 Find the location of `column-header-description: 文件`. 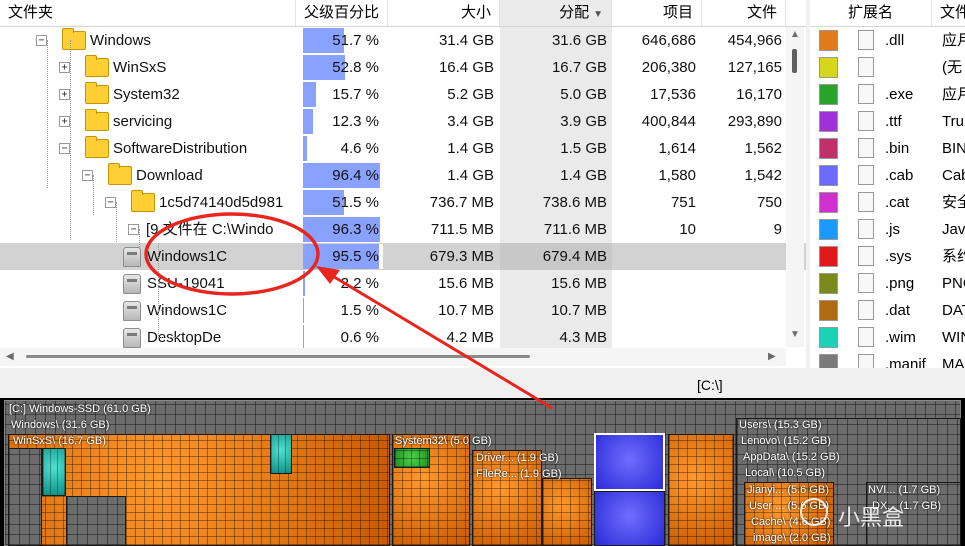

column-header-description: 文件 is located at coordinates (948, 13).